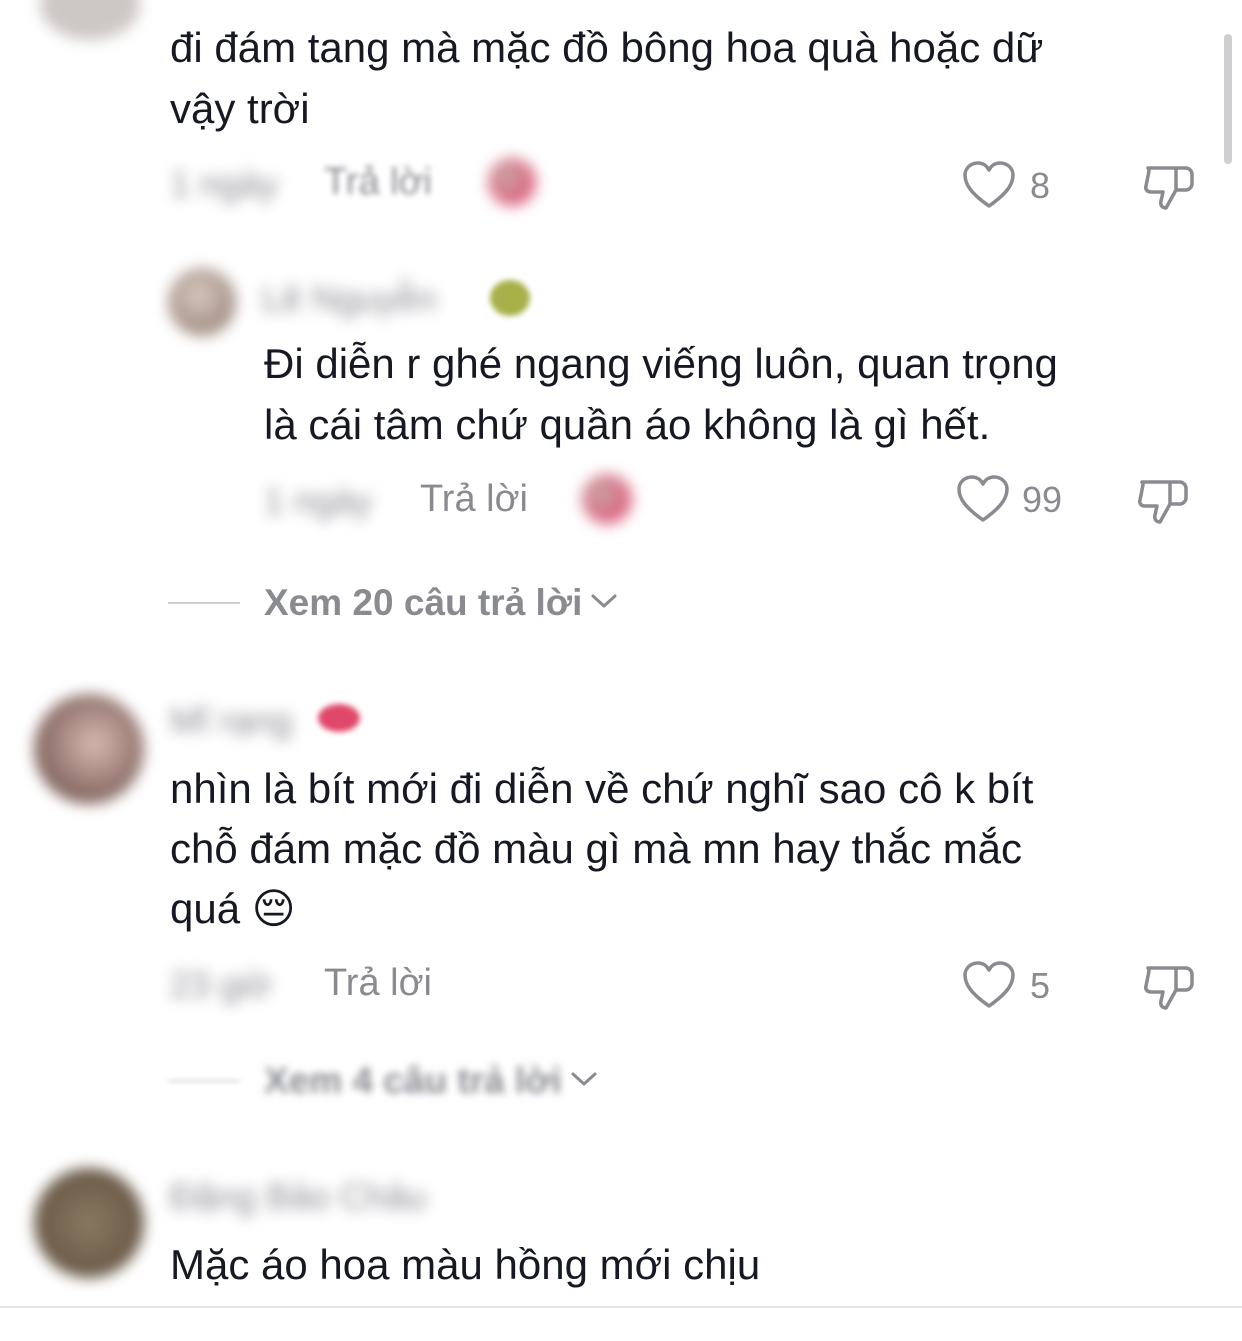  I want to click on comment-text-line: vậy trời, so click(240, 108).